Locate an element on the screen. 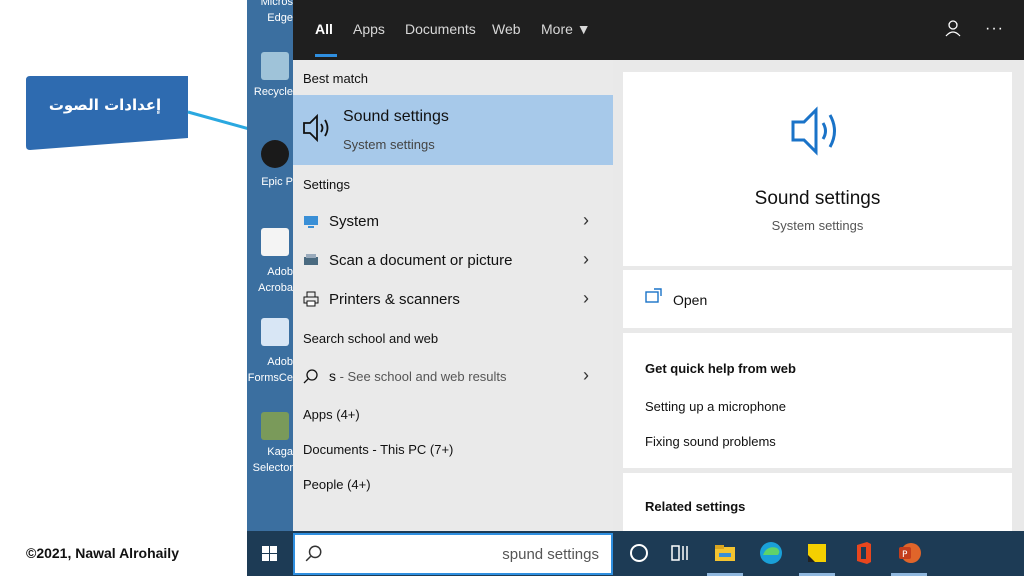 Image resolution: width=1024 pixels, height=576 pixels. best-match-title: Sound settings is located at coordinates (396, 116).